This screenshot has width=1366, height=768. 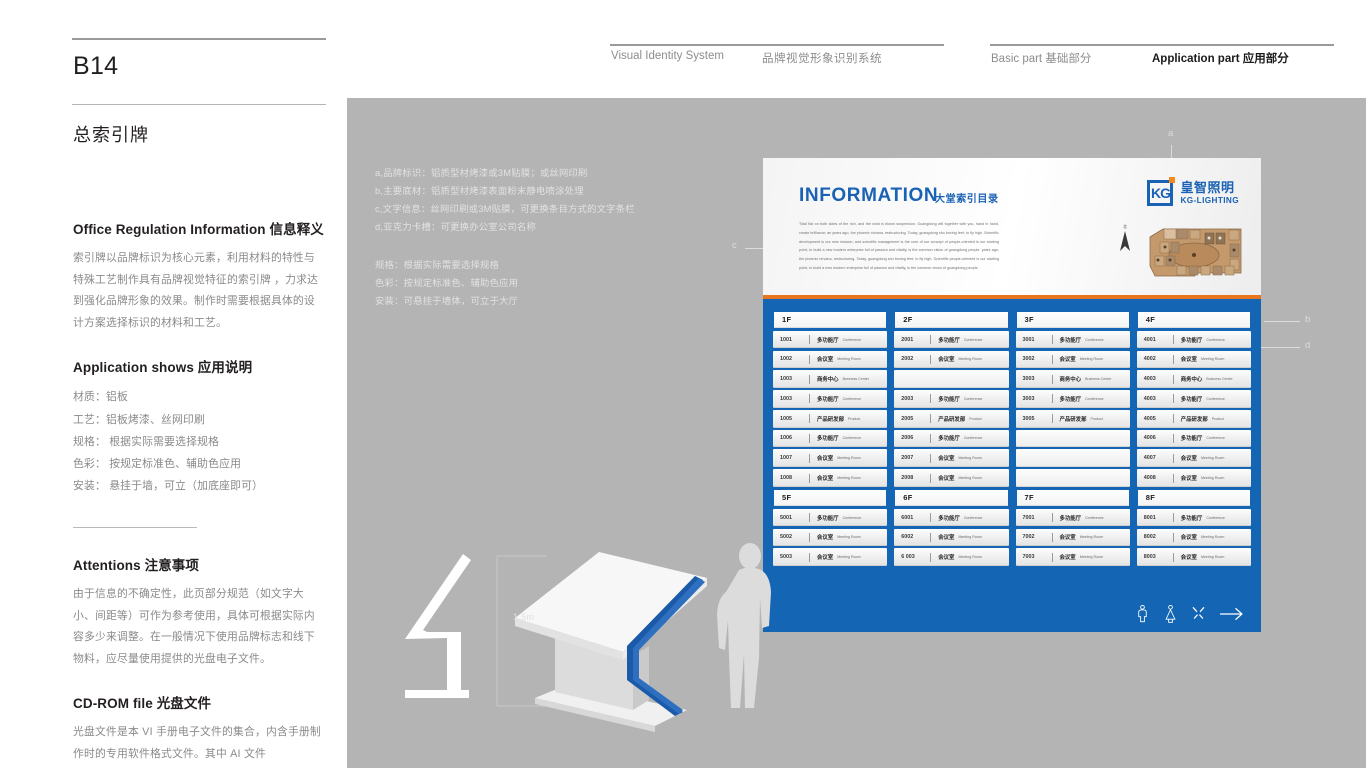 I want to click on dimension-label: 1.5m, so click(x=524, y=617).